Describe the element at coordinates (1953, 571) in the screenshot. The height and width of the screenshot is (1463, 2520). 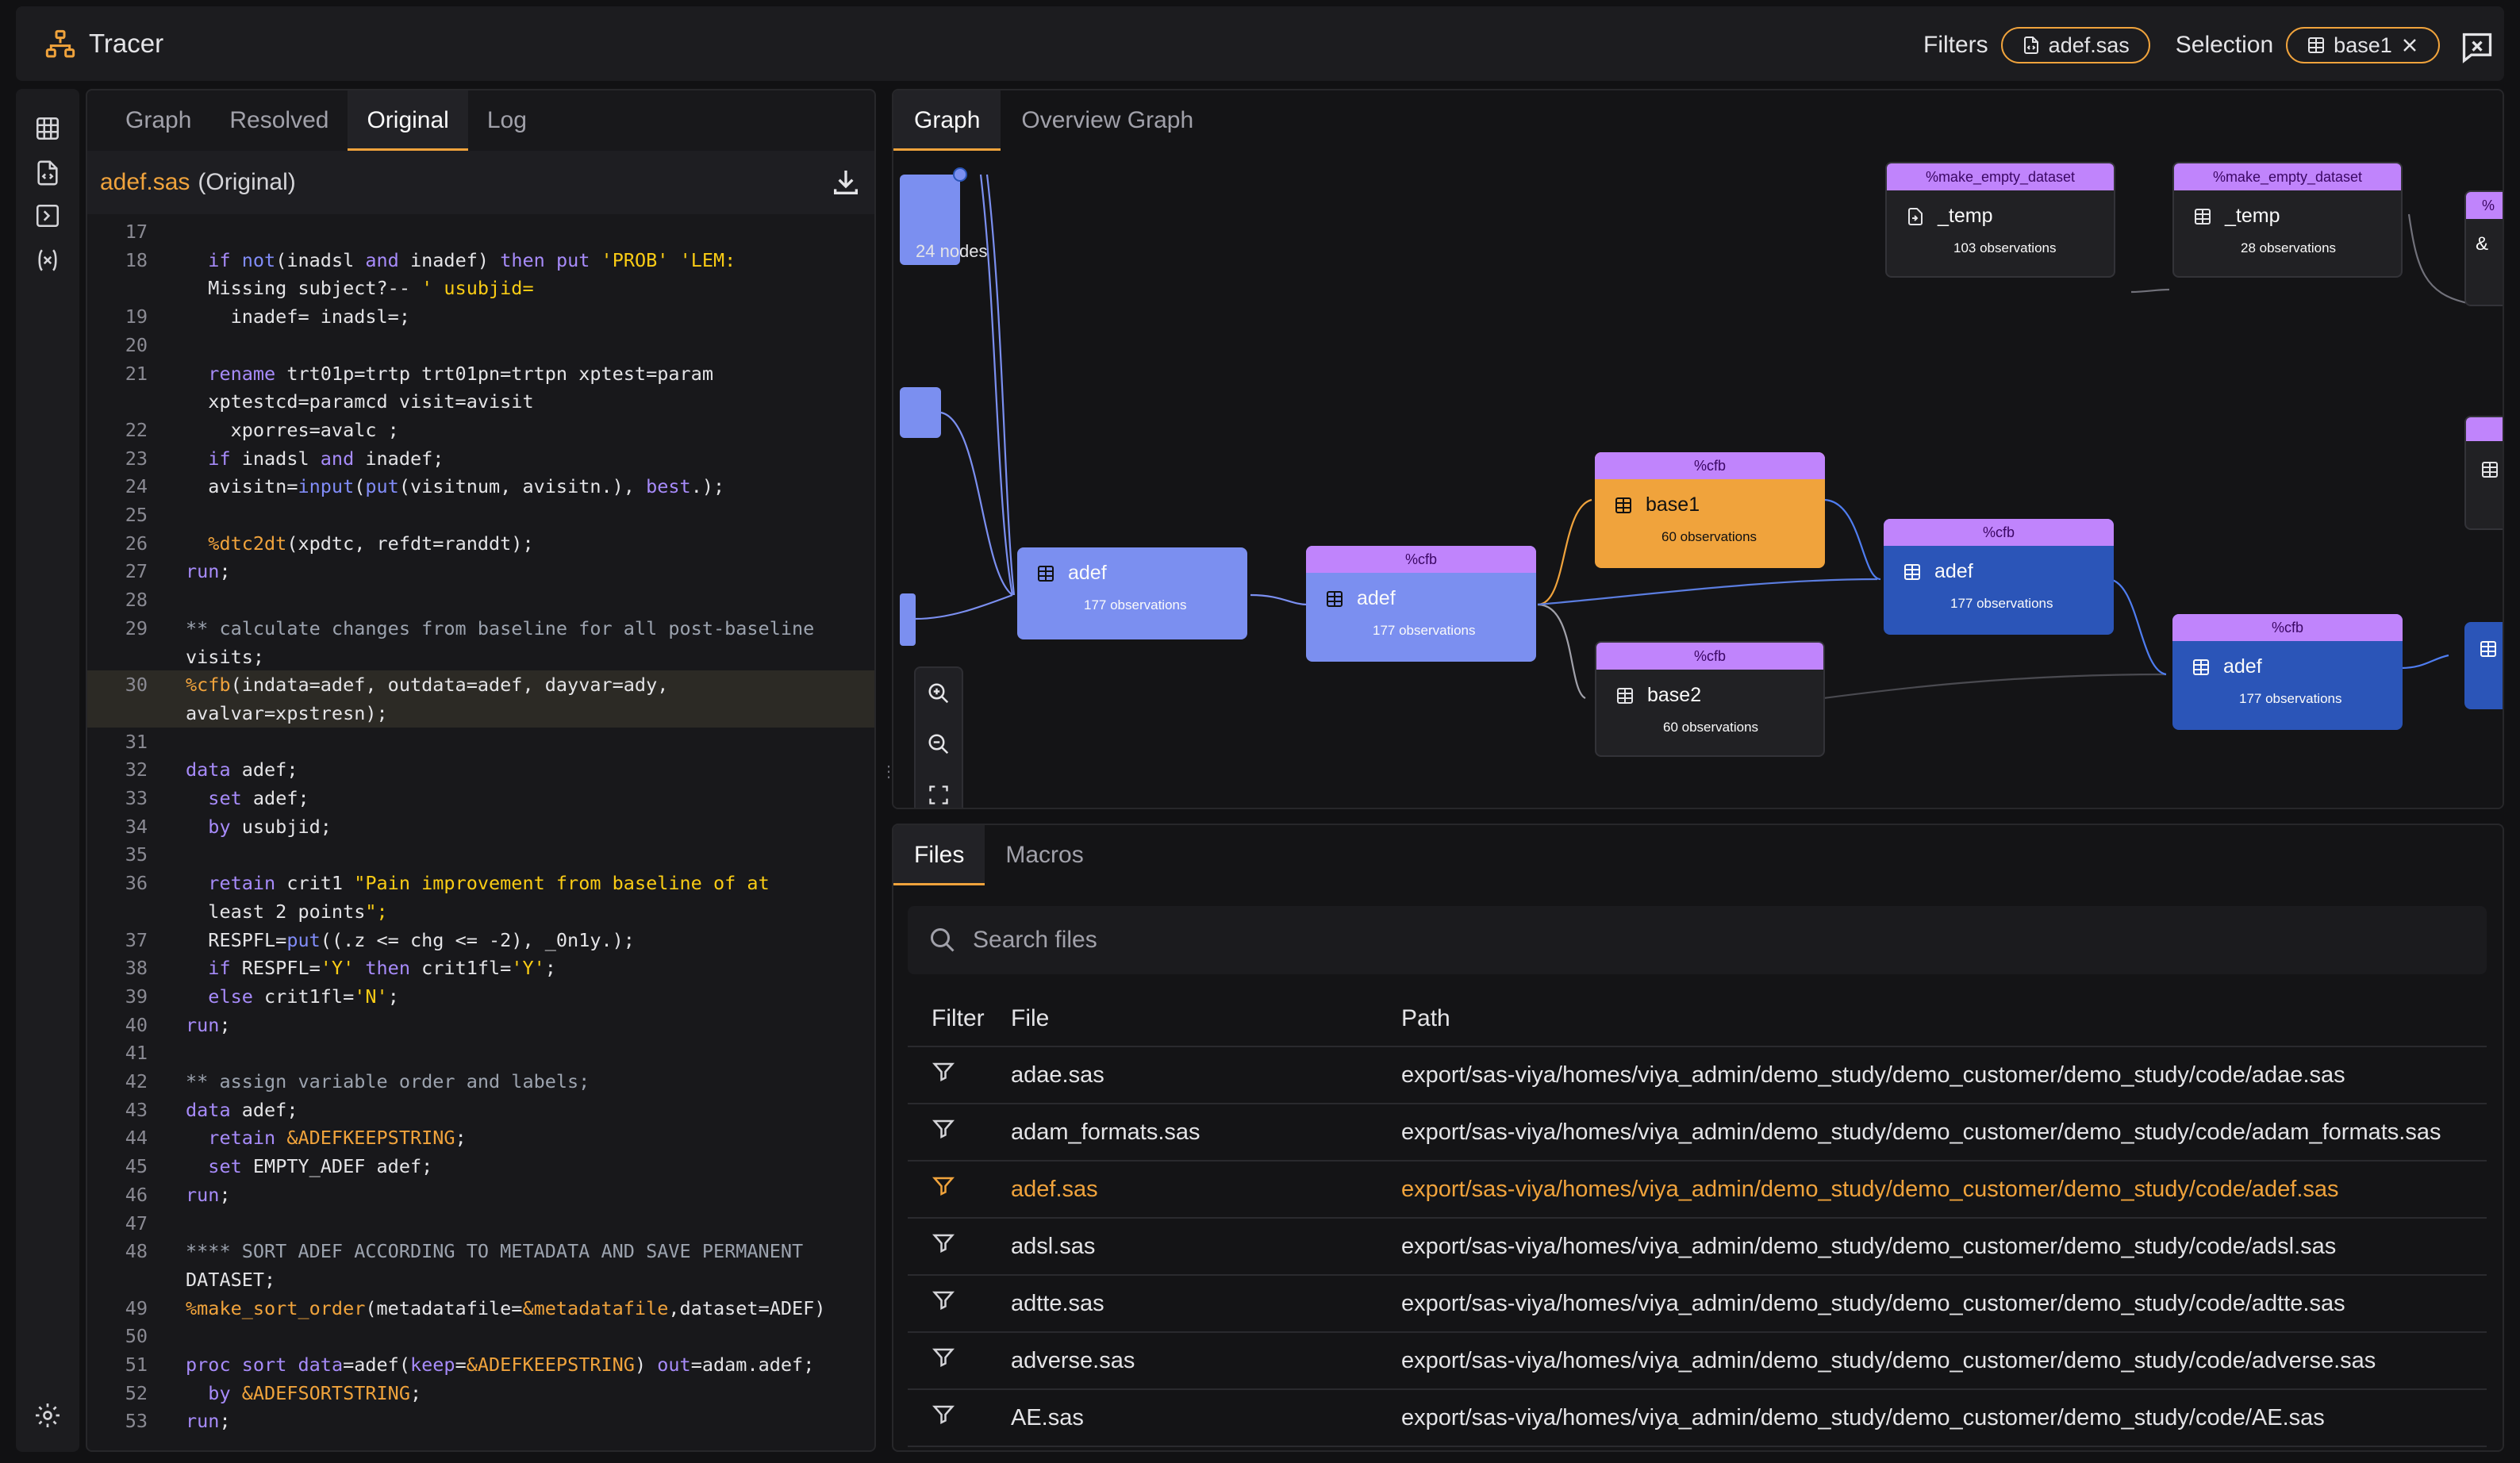
I see `node-name: adef` at that location.